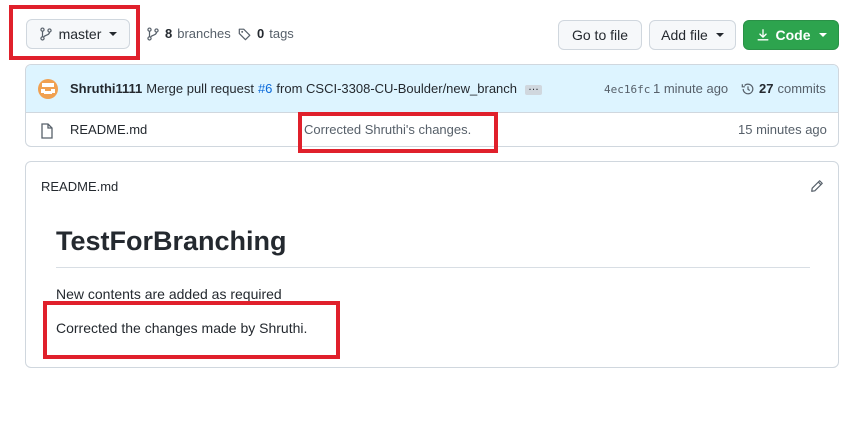  Describe the element at coordinates (266, 33) in the screenshot. I see `tags-link: 0 tags` at that location.